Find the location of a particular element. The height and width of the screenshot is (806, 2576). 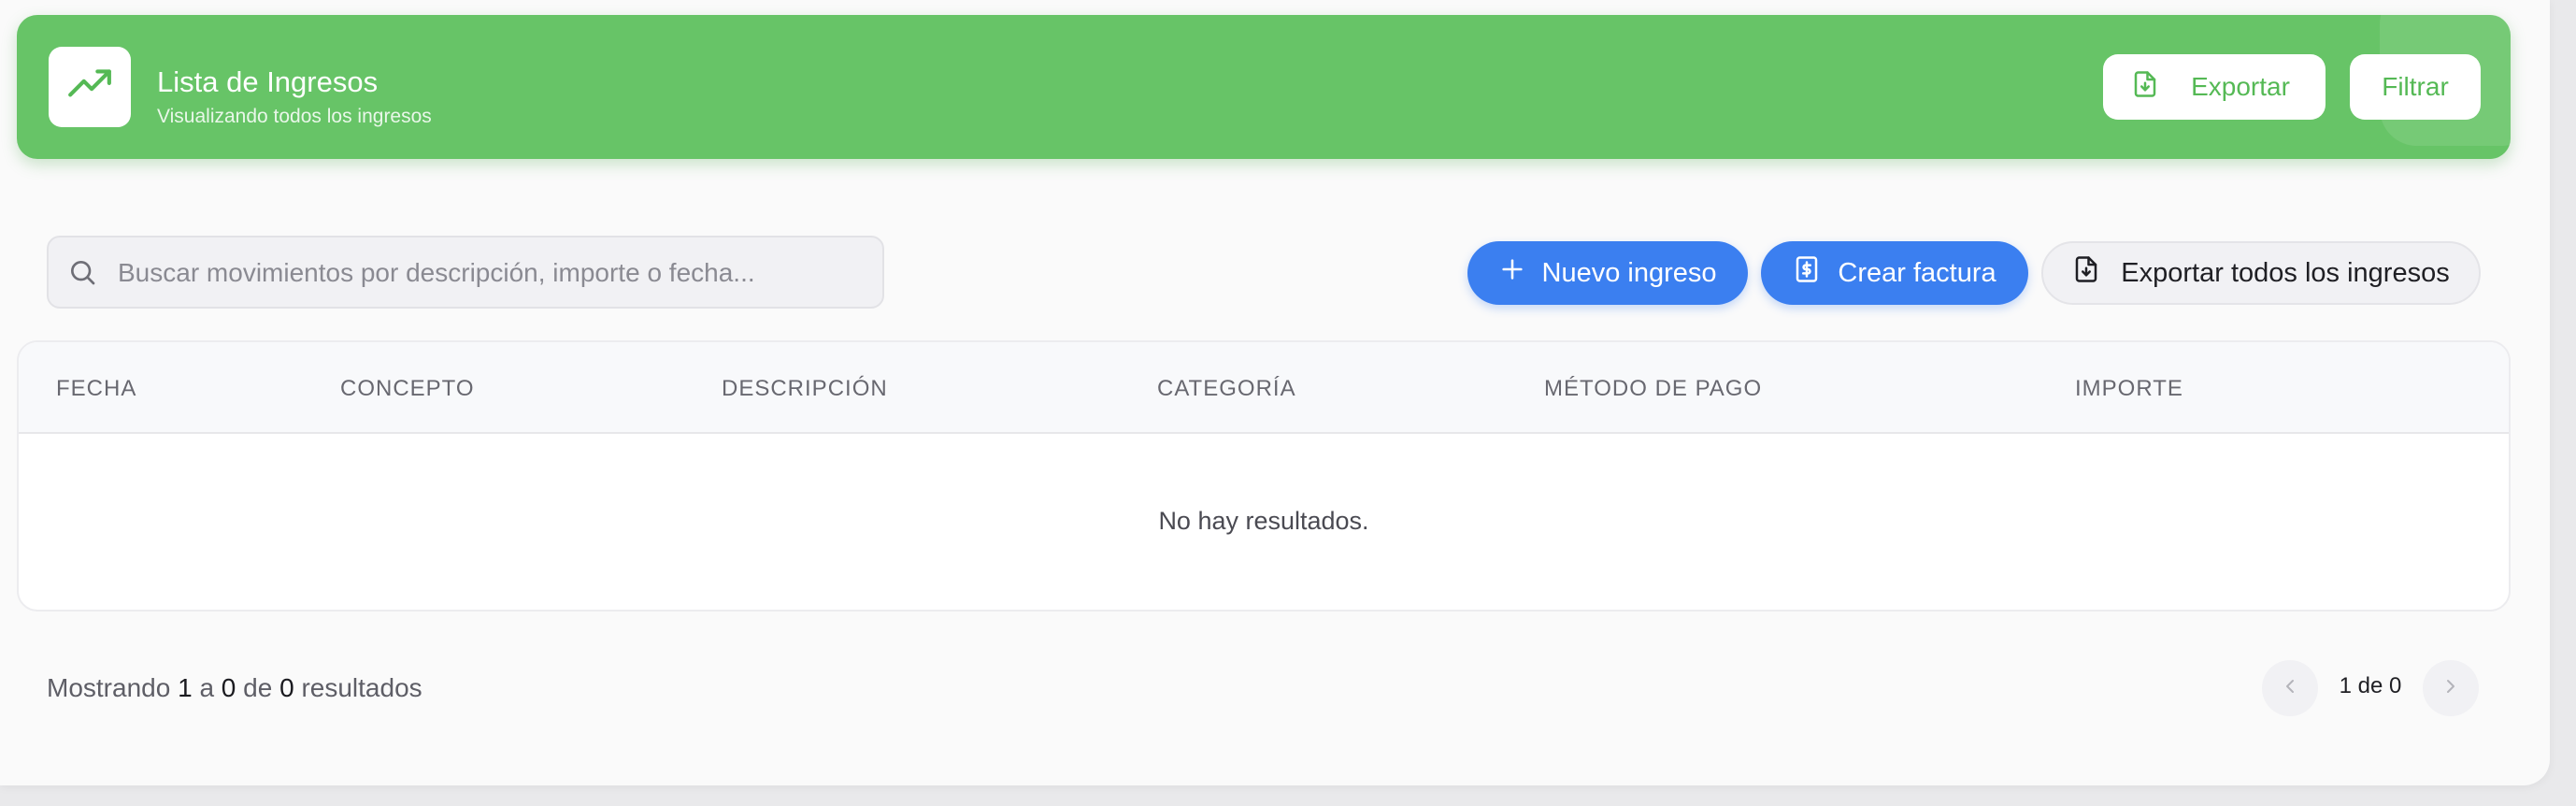

new-income-label: Nuevo ingreso is located at coordinates (1629, 272).